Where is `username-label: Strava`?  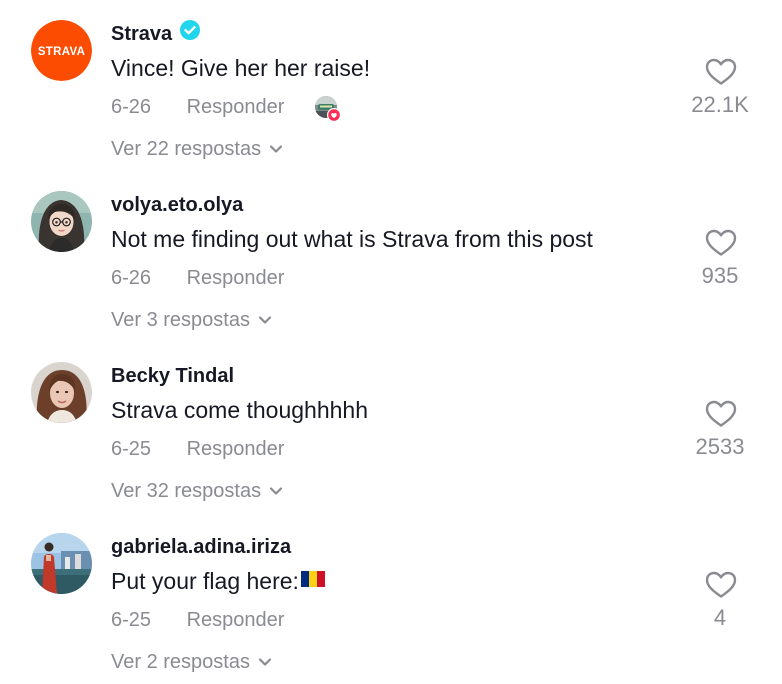 username-label: Strava is located at coordinates (142, 34).